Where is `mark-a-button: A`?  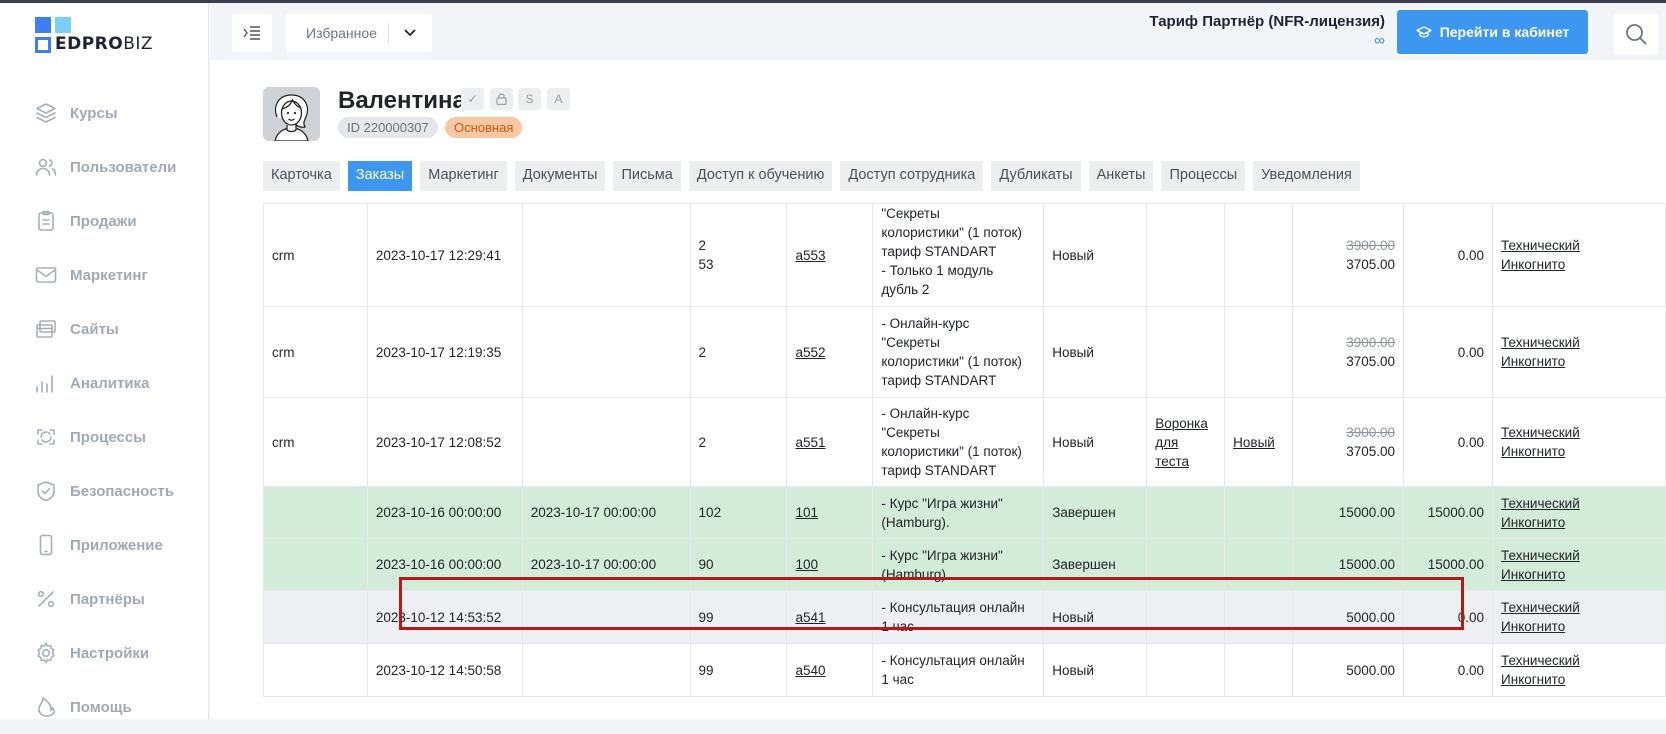
mark-a-button: A is located at coordinates (558, 99).